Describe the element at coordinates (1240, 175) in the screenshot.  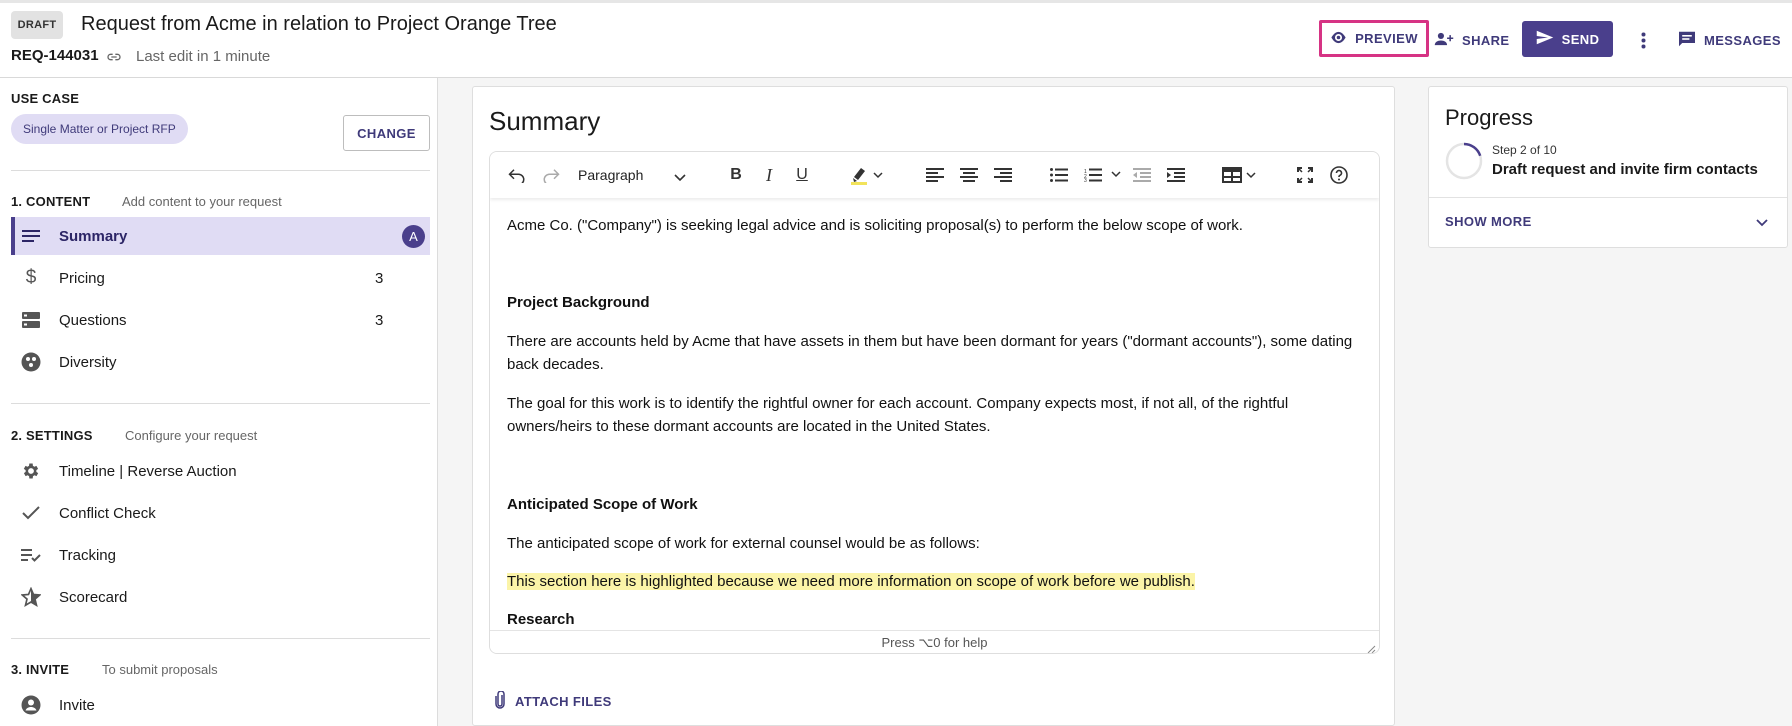
I see `table-icon` at that location.